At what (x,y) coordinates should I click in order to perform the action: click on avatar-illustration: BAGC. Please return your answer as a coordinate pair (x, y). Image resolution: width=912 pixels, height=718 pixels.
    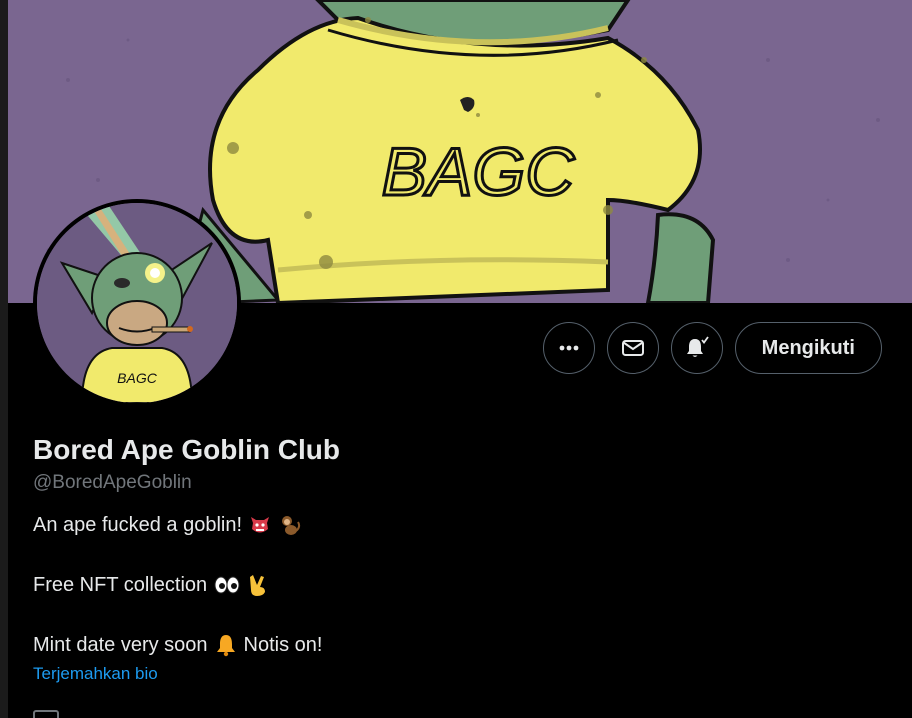
    Looking at the image, I should click on (137, 303).